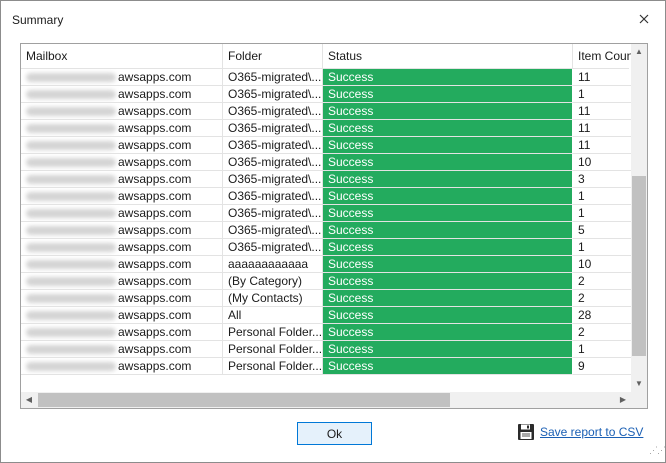 The height and width of the screenshot is (463, 666). I want to click on column-header-status: Status, so click(448, 56).